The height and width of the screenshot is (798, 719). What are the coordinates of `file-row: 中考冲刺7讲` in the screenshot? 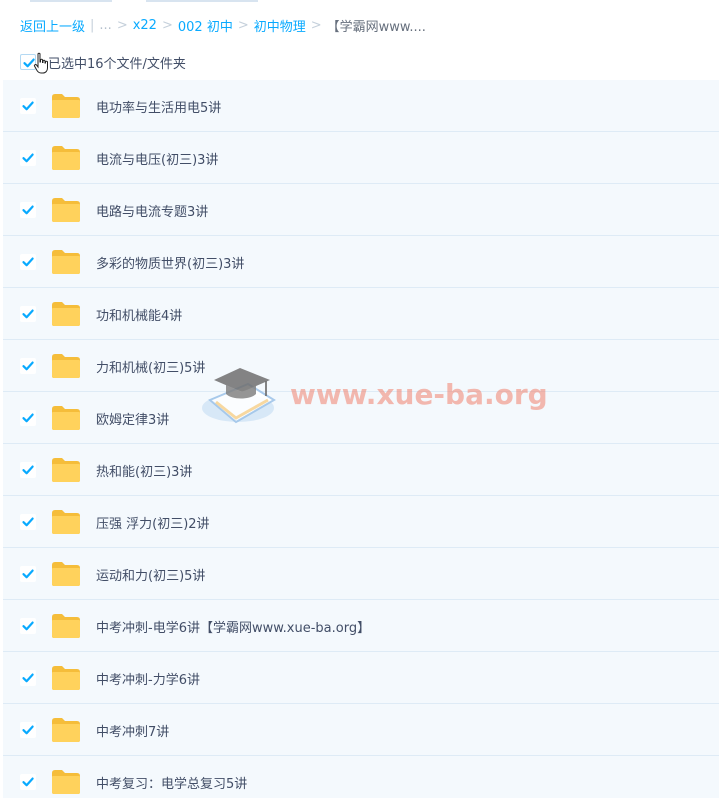 It's located at (359, 730).